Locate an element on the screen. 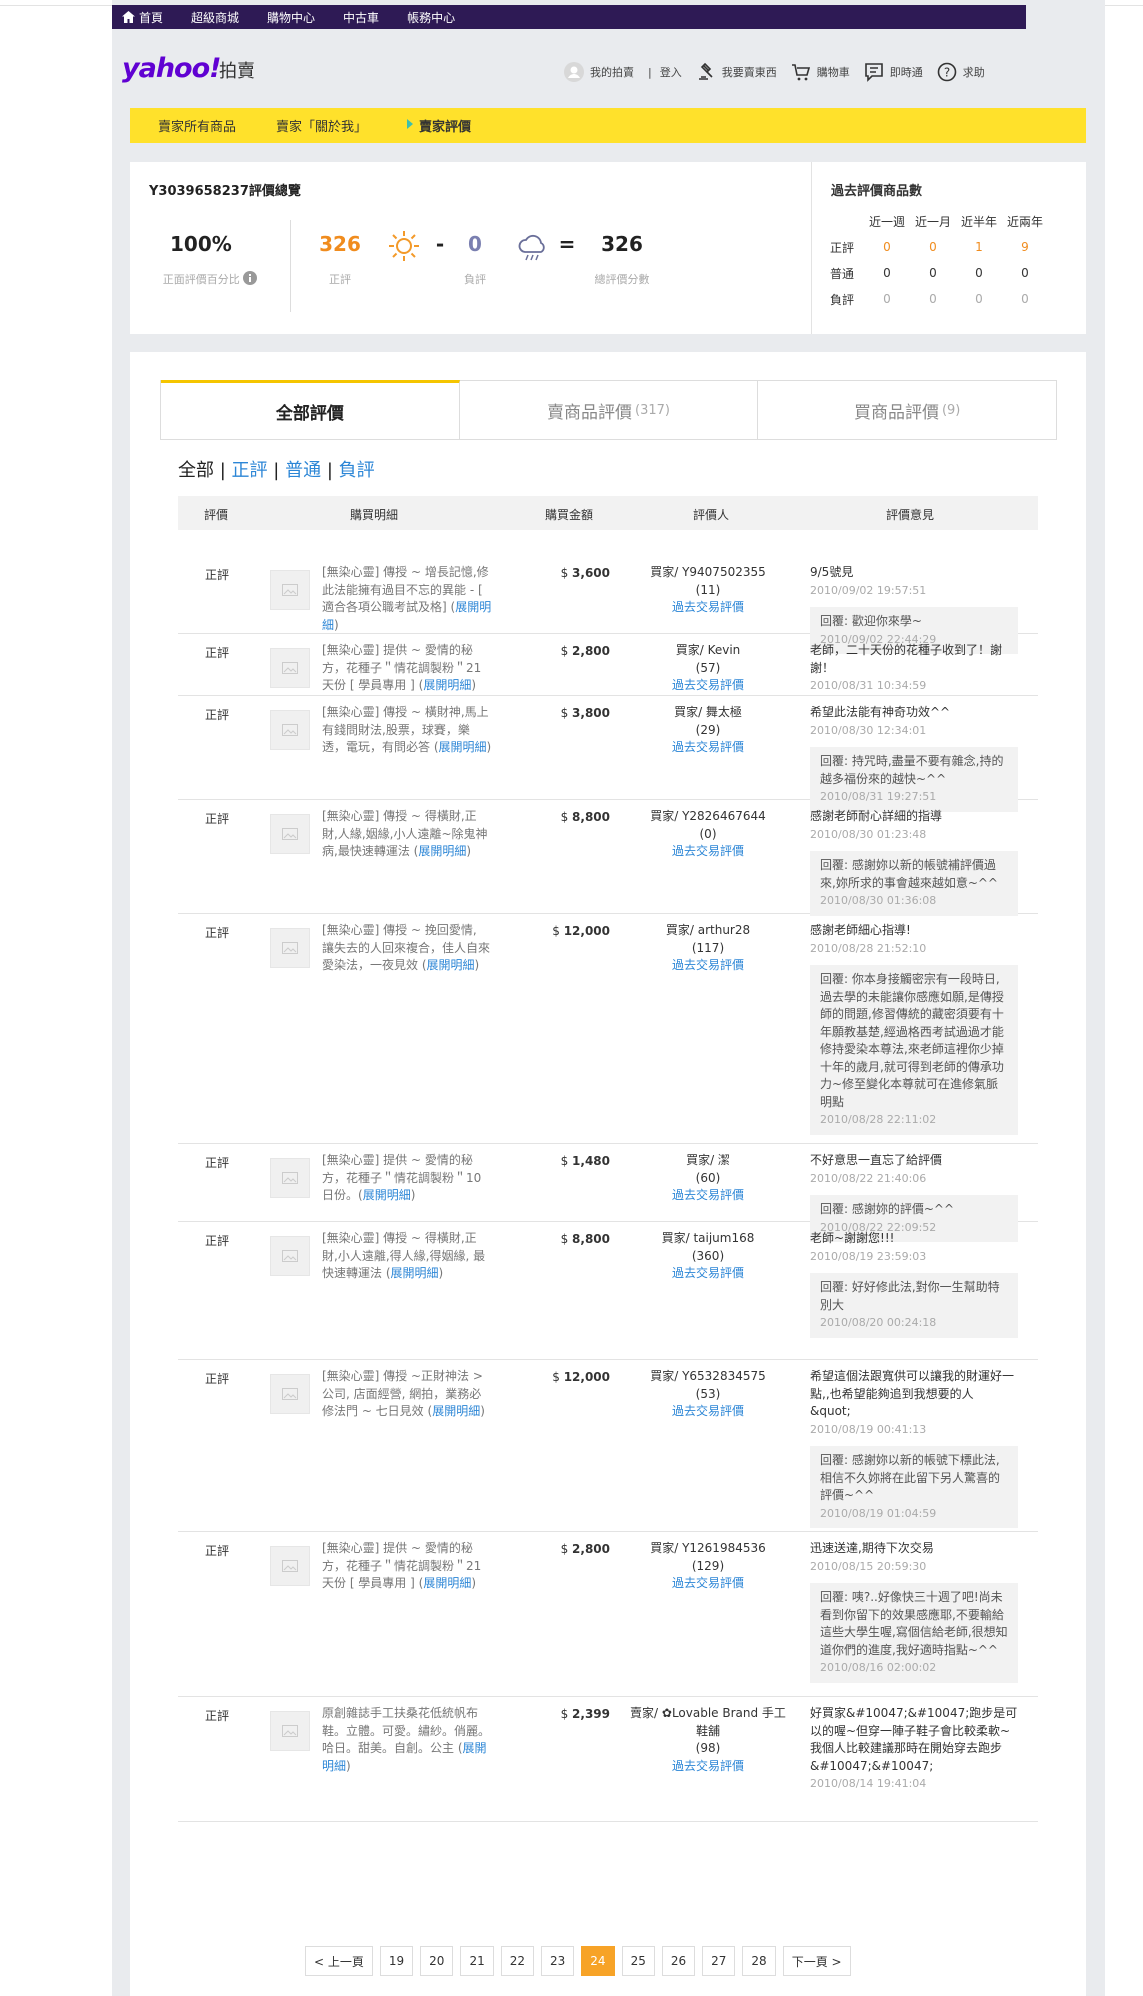 The height and width of the screenshot is (1996, 1143). rater-name: 買家/ Y1261984536 is located at coordinates (708, 1549).